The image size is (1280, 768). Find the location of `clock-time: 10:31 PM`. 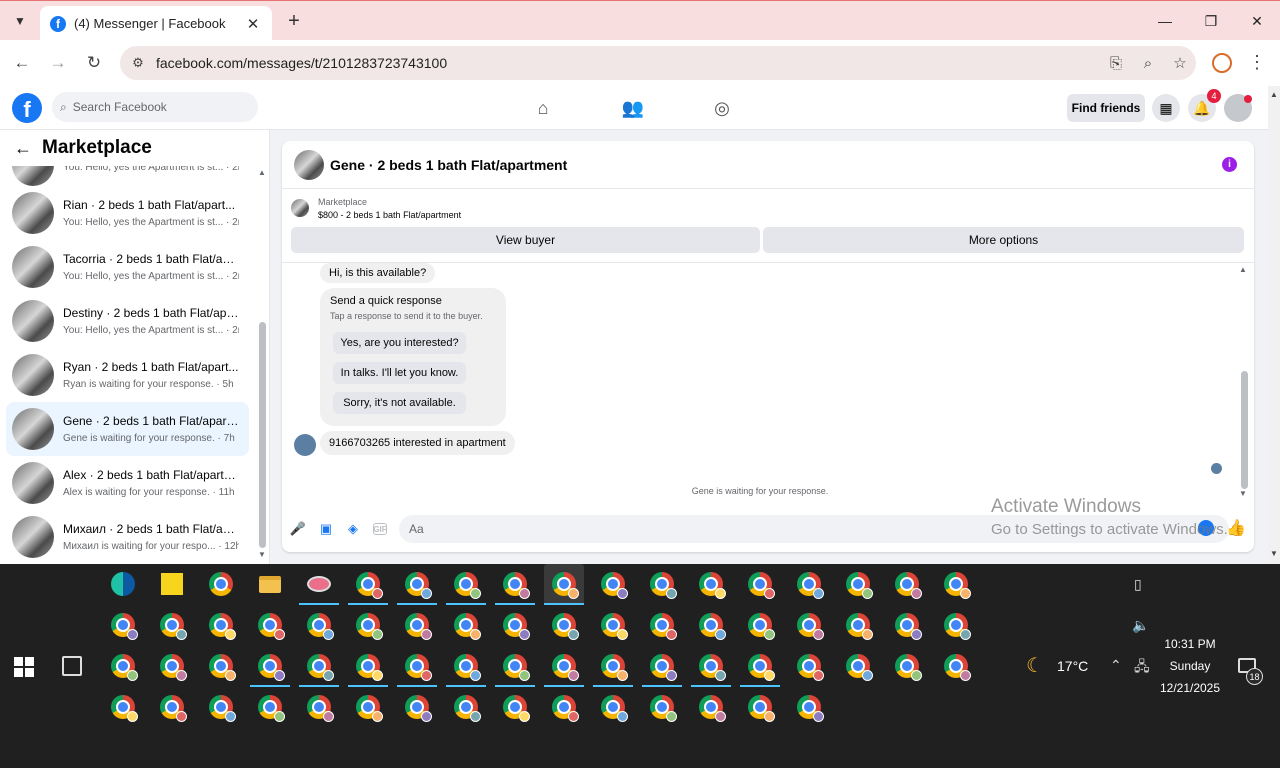

clock-time: 10:31 PM is located at coordinates (1190, 644).